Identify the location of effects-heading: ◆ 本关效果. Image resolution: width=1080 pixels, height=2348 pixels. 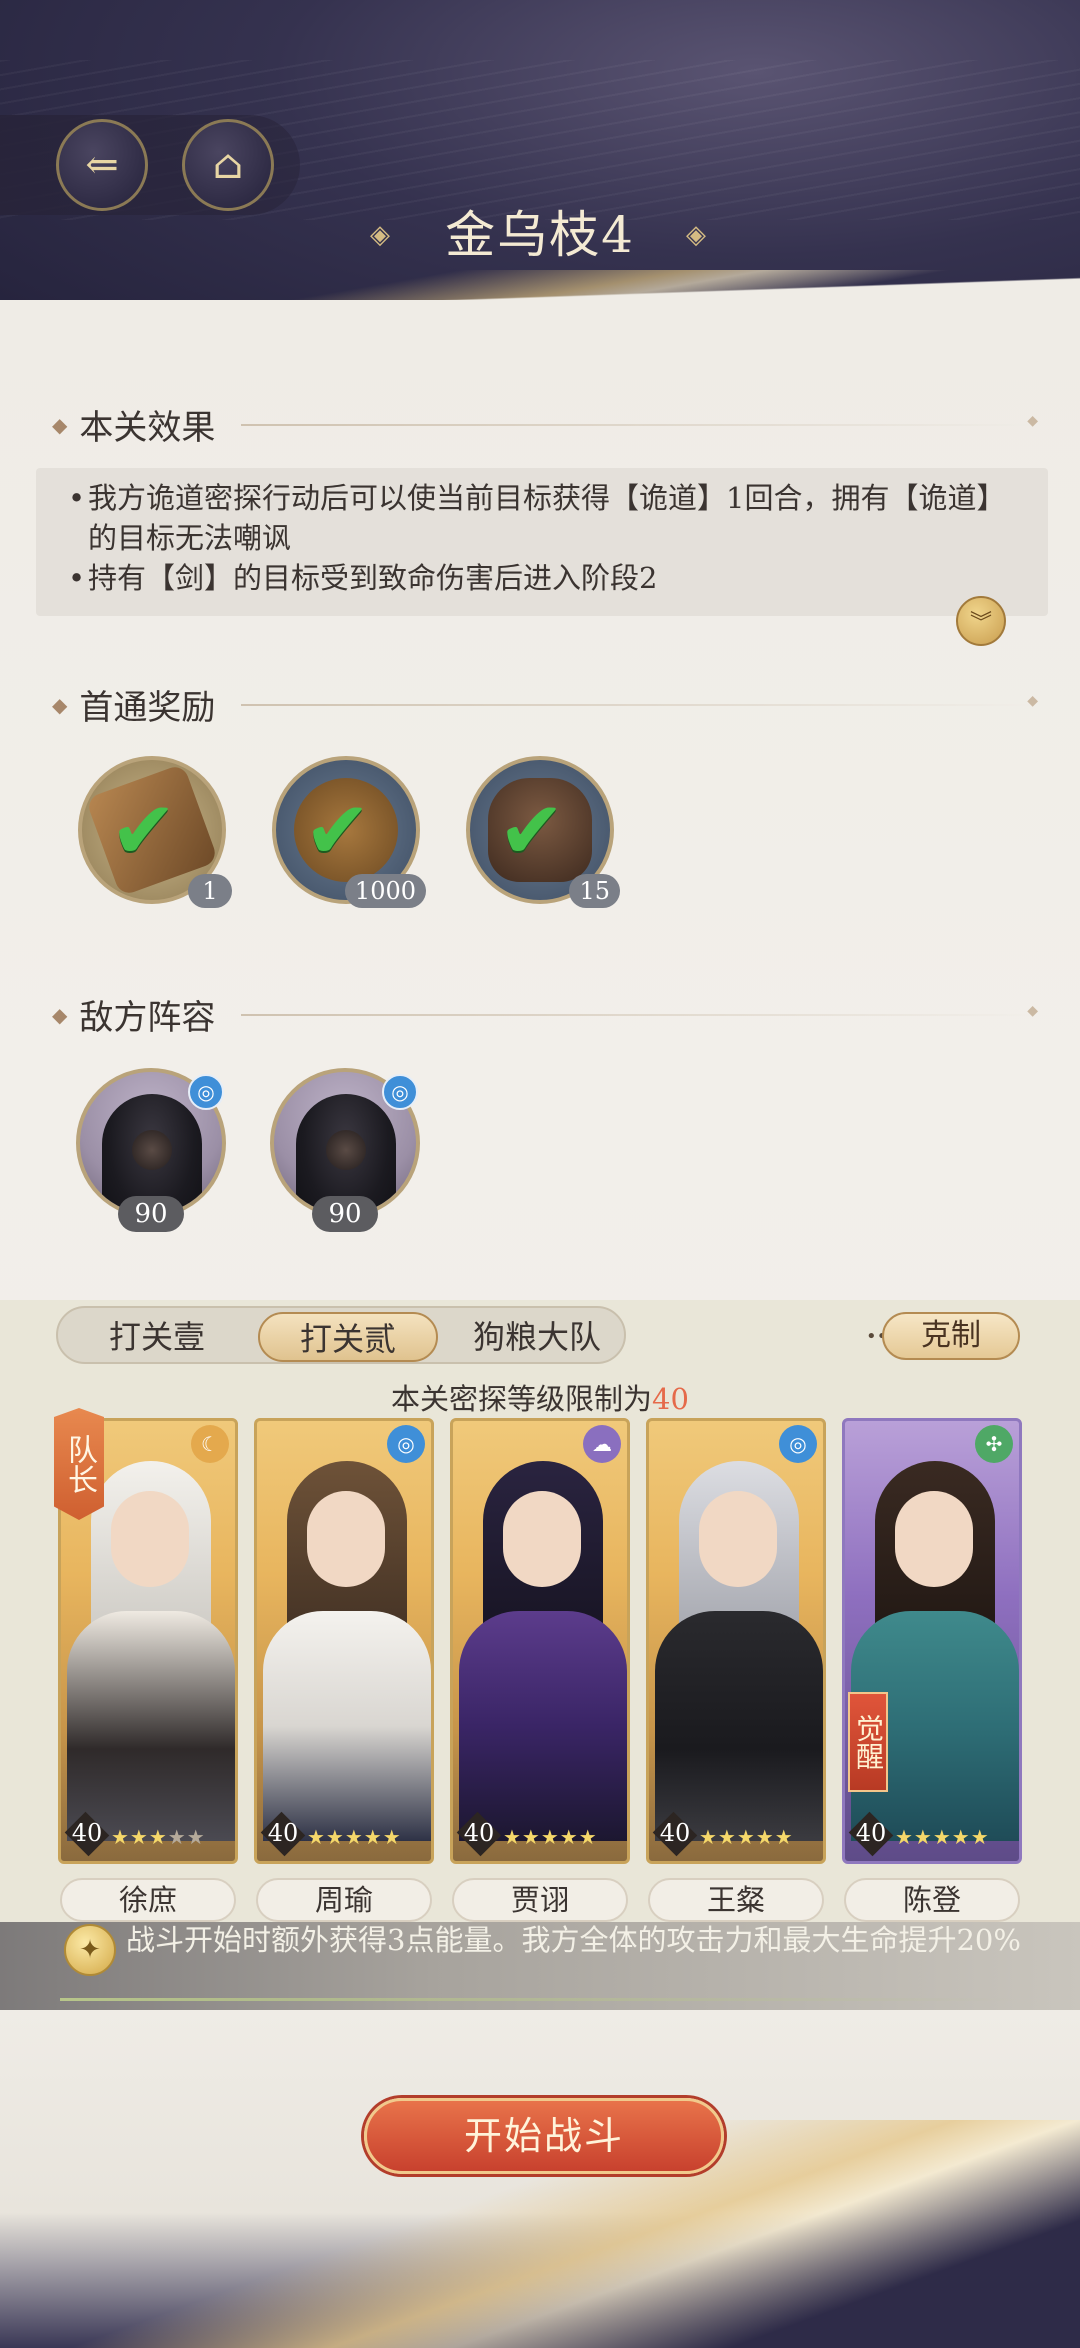
(545, 424).